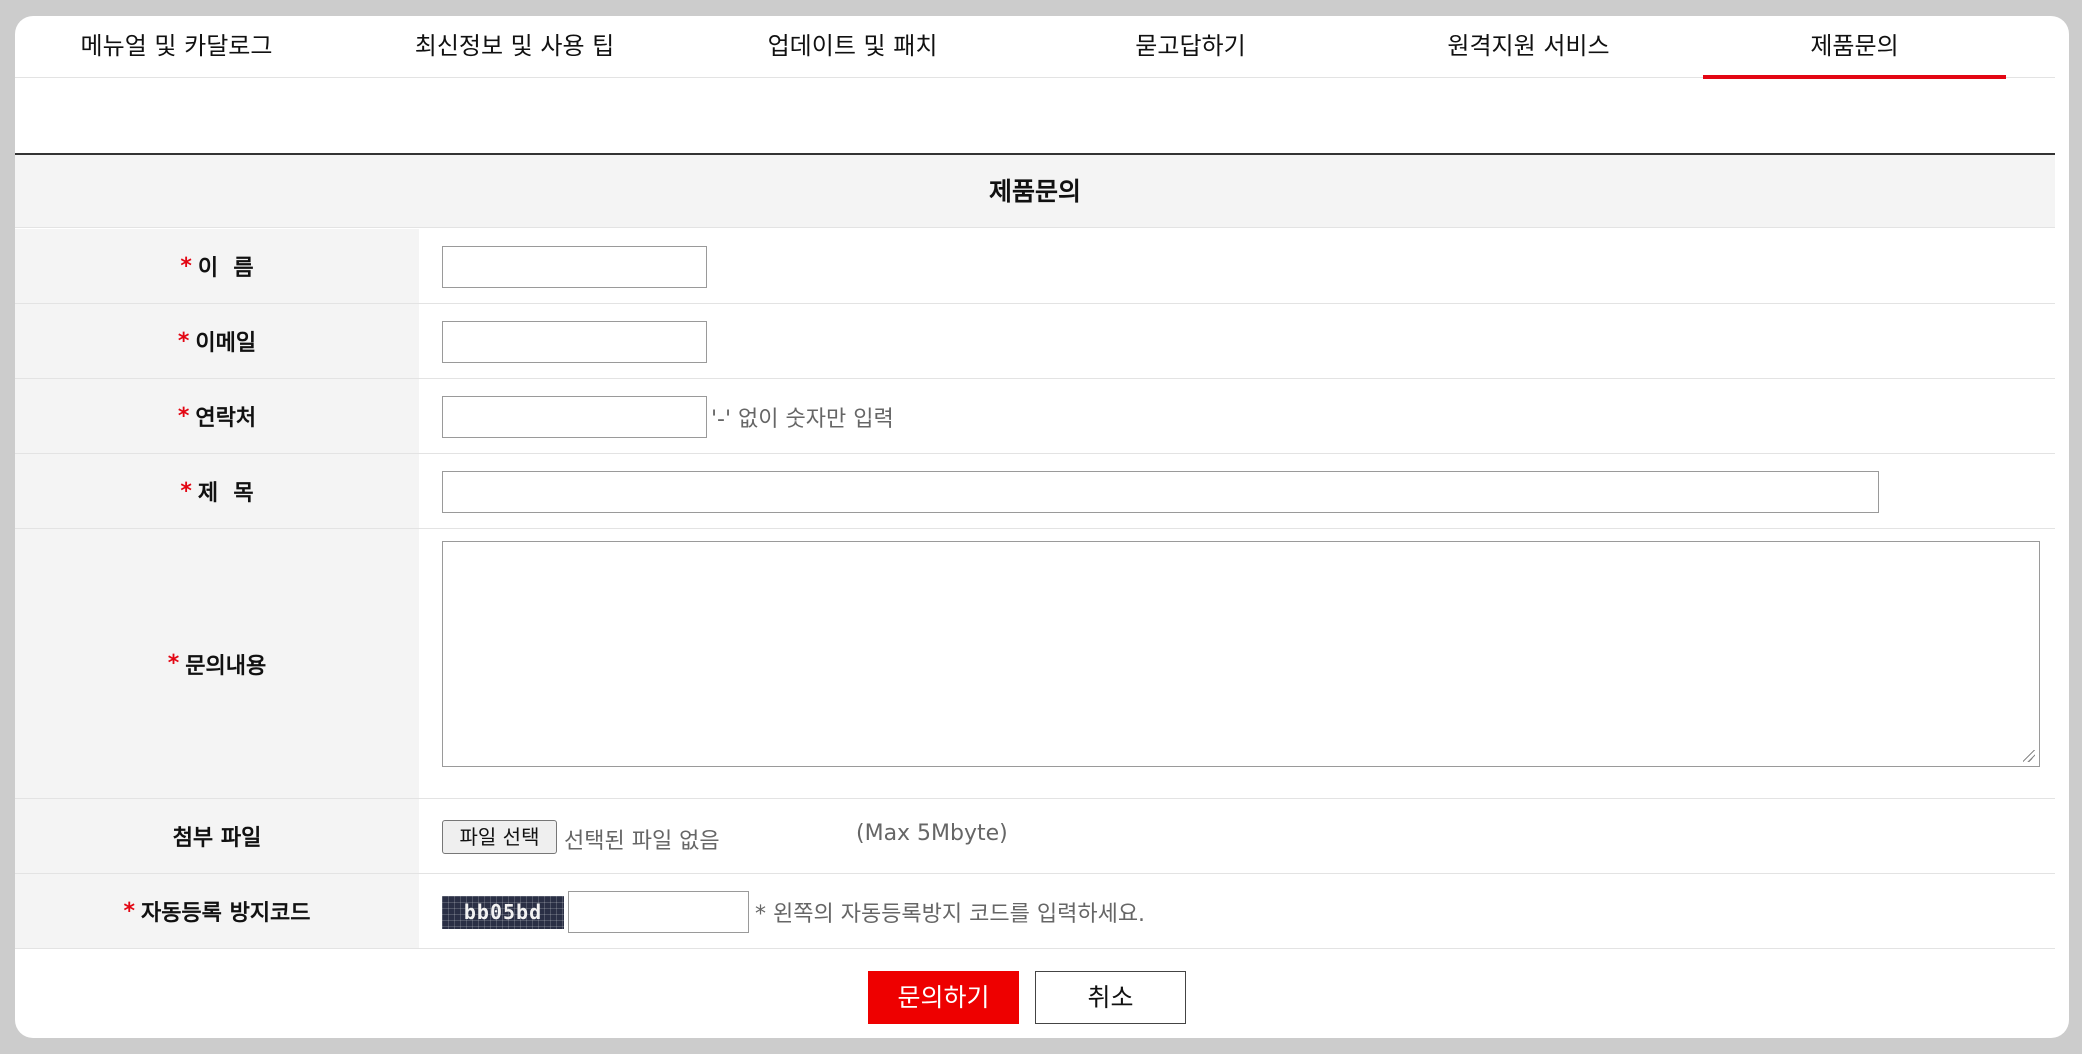  I want to click on email-input, so click(574, 342).